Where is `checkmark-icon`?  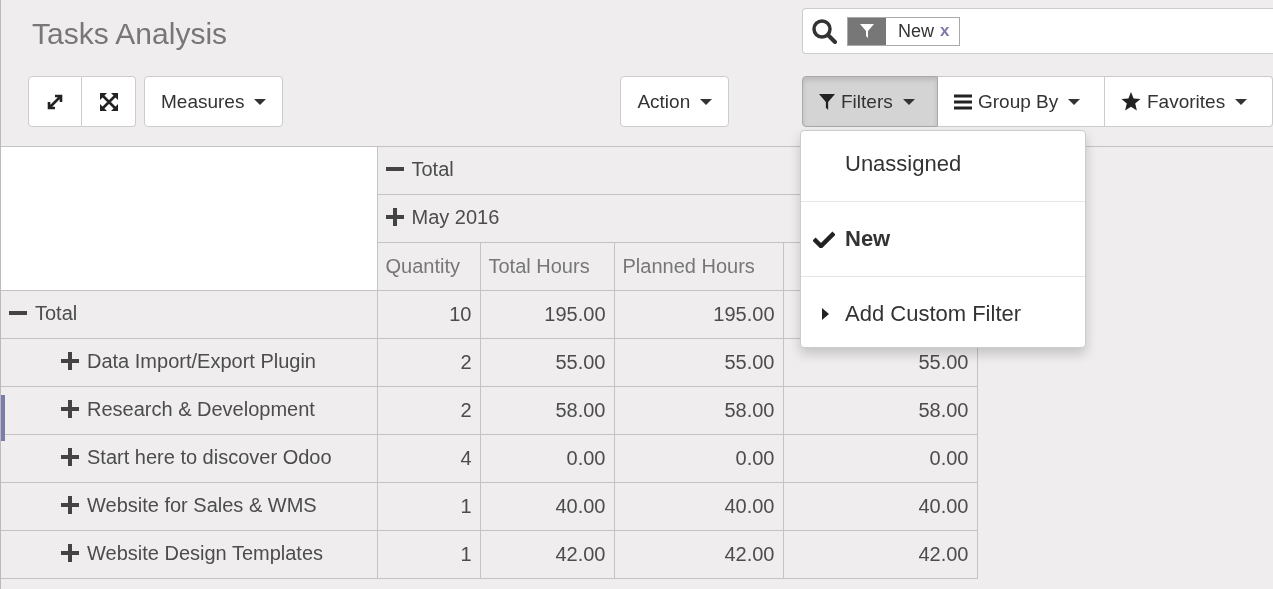
checkmark-icon is located at coordinates (824, 239).